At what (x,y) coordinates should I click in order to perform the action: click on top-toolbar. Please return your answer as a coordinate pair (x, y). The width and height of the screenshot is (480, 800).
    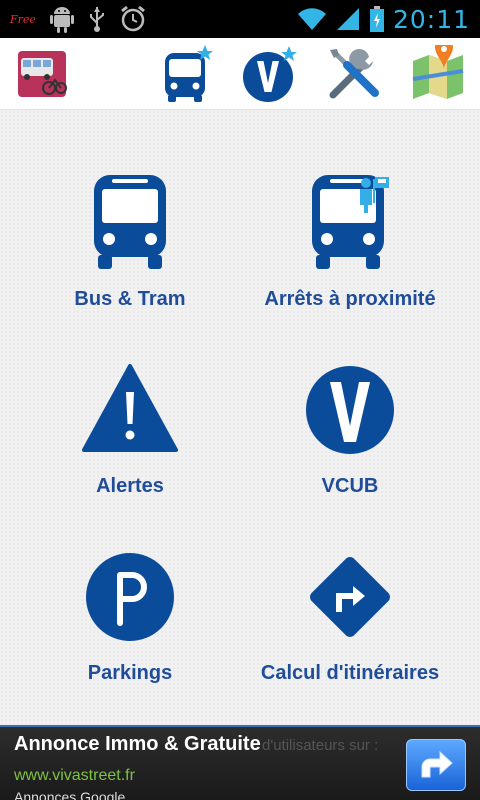
    Looking at the image, I should click on (240, 74).